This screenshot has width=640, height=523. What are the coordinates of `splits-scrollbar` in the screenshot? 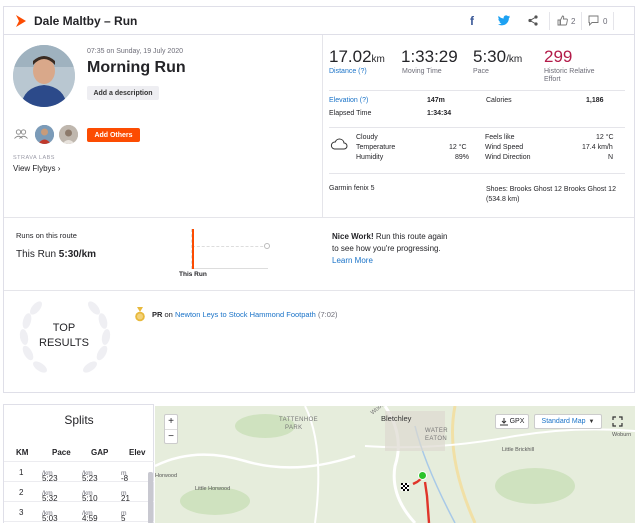 It's located at (150, 497).